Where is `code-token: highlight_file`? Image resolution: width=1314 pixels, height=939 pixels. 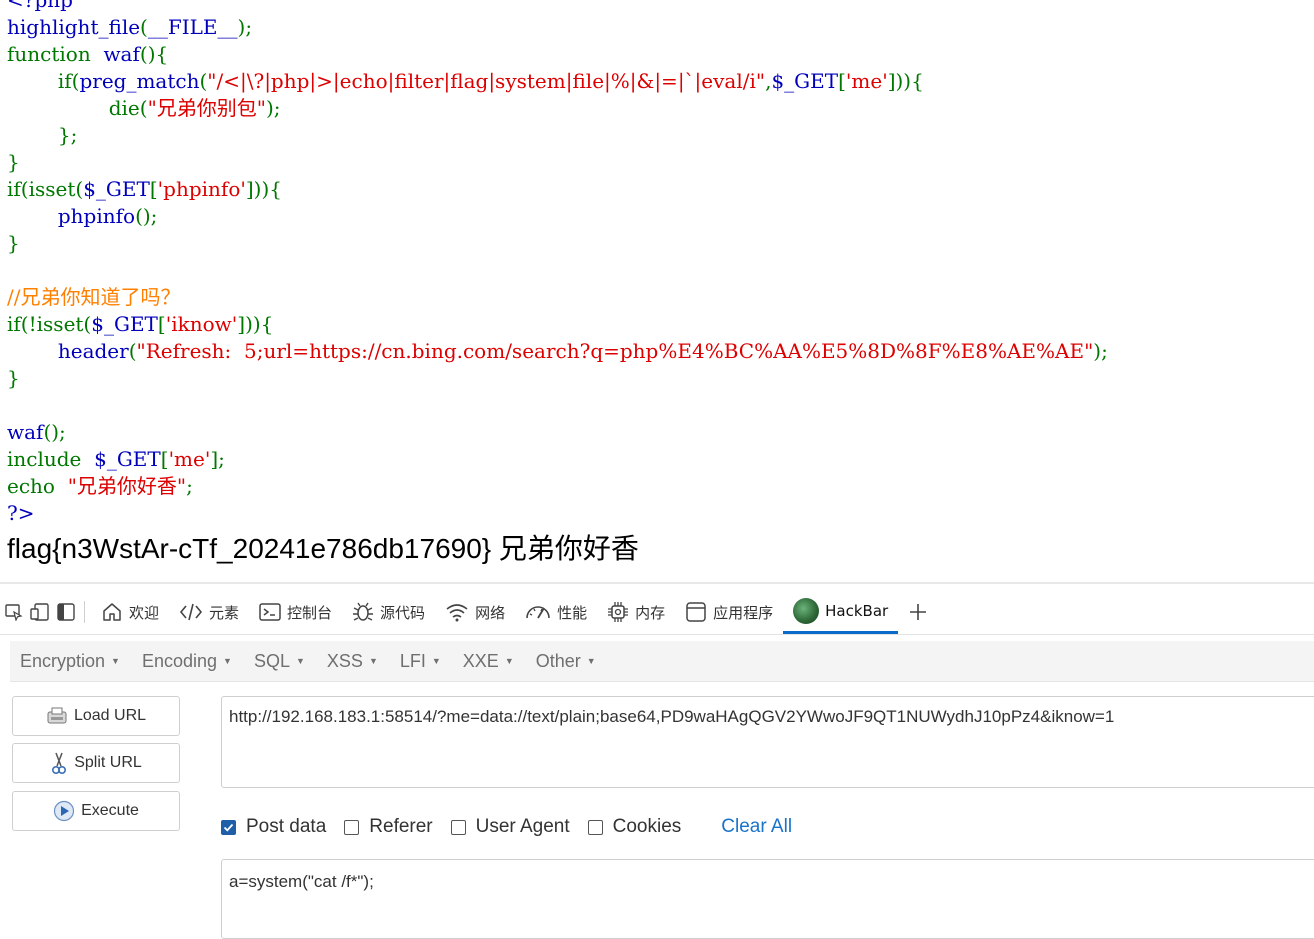 code-token: highlight_file is located at coordinates (74, 27).